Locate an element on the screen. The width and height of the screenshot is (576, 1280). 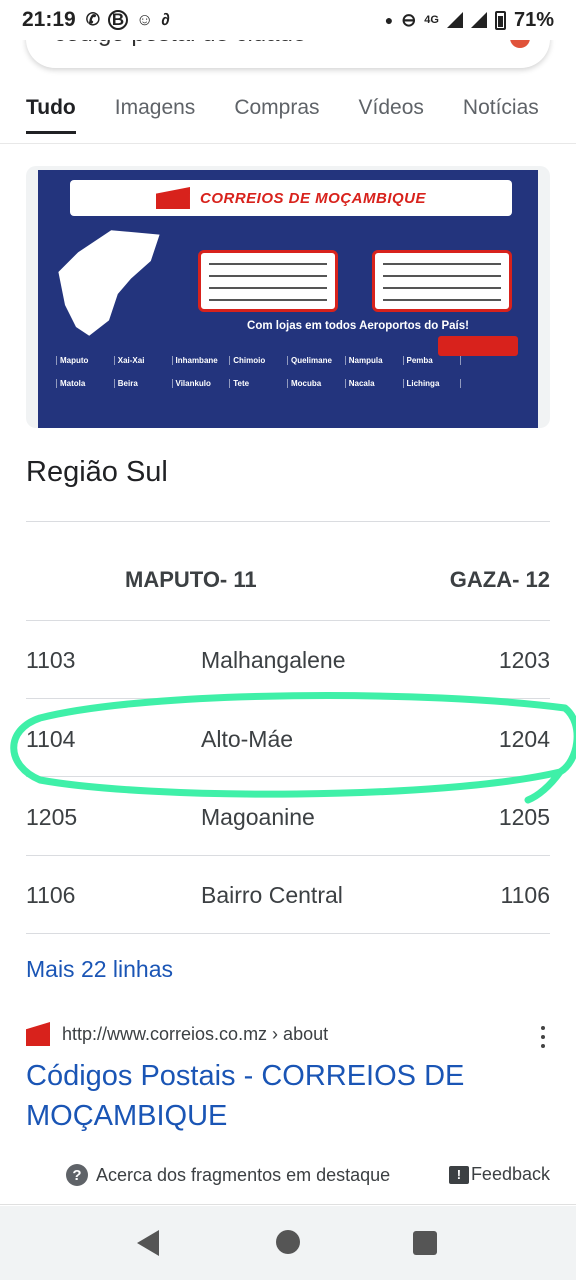
city: Pemba is located at coordinates (431, 360).